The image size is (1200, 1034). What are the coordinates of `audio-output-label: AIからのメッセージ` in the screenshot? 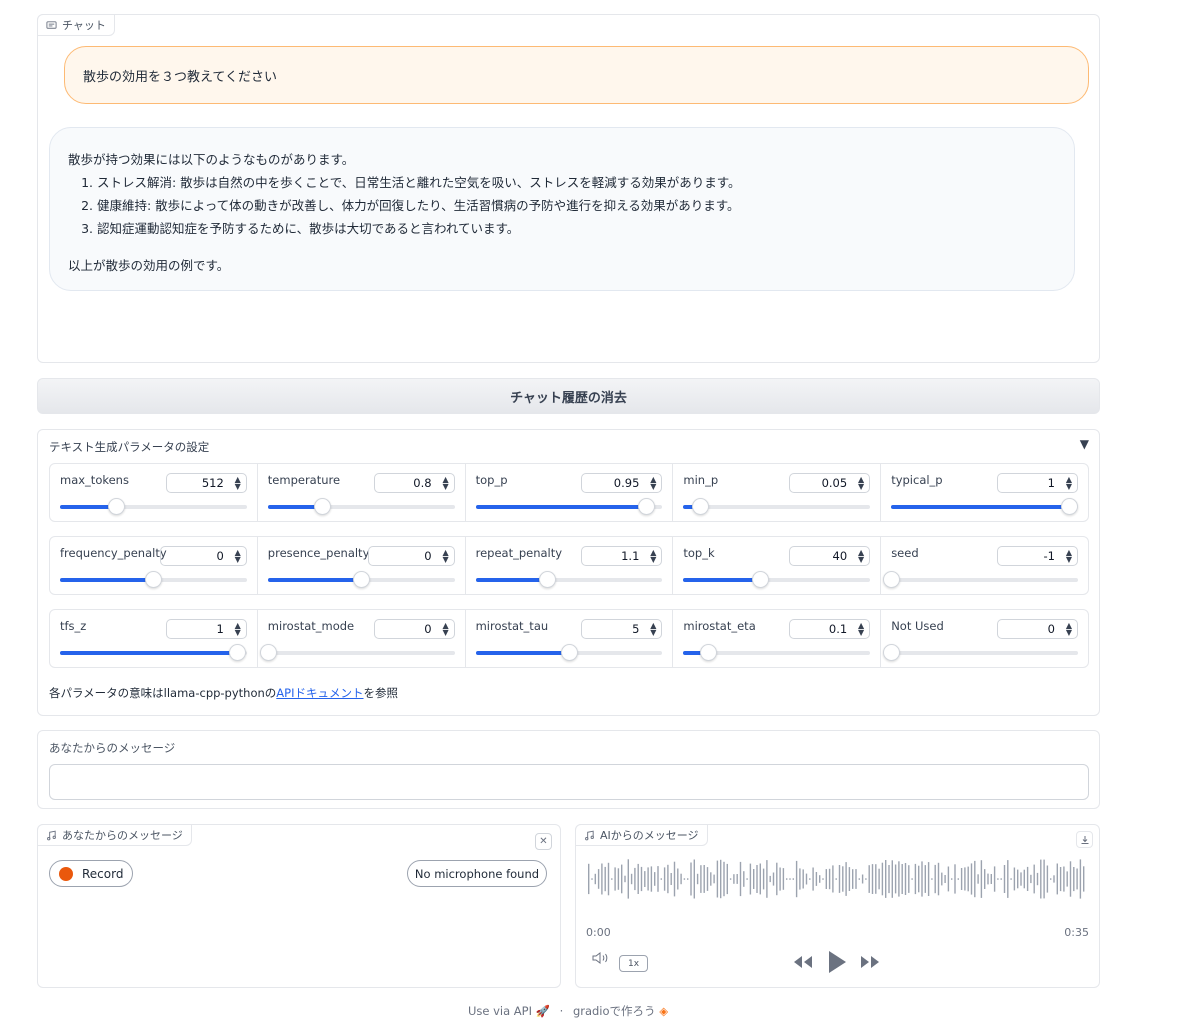 It's located at (641, 835).